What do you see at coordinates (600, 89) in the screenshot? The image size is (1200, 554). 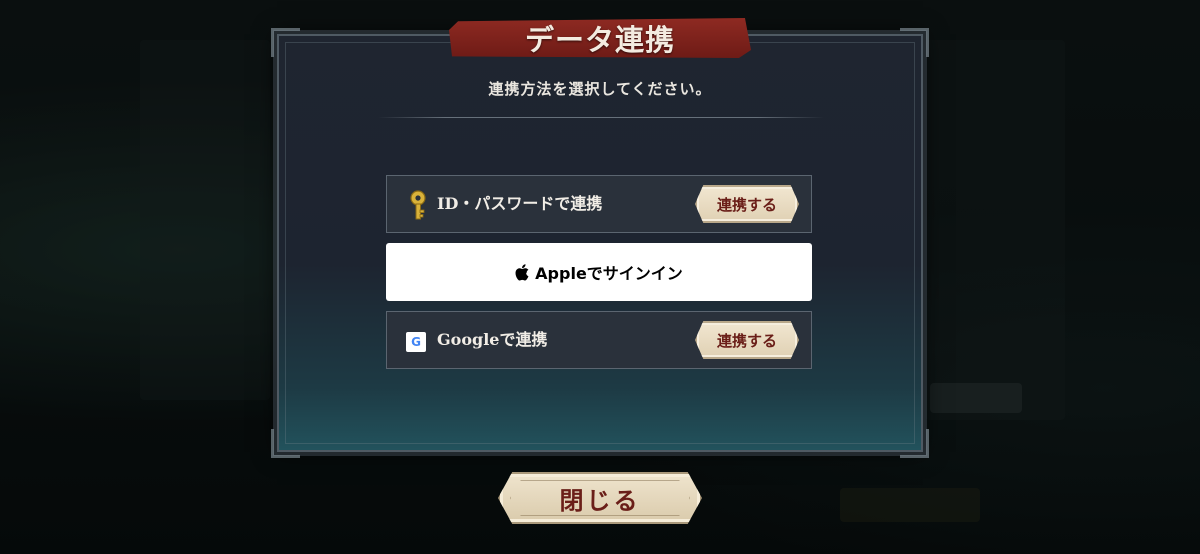 I see `dialog-subtitle: 連携方法を選択してください。` at bounding box center [600, 89].